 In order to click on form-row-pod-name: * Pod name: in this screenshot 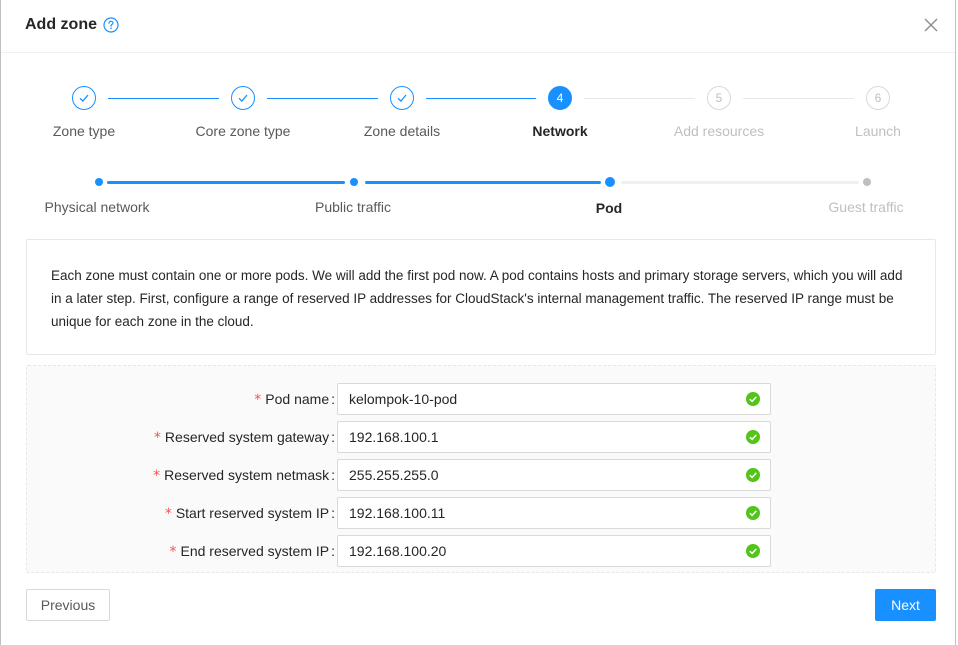, I will do `click(482, 399)`.